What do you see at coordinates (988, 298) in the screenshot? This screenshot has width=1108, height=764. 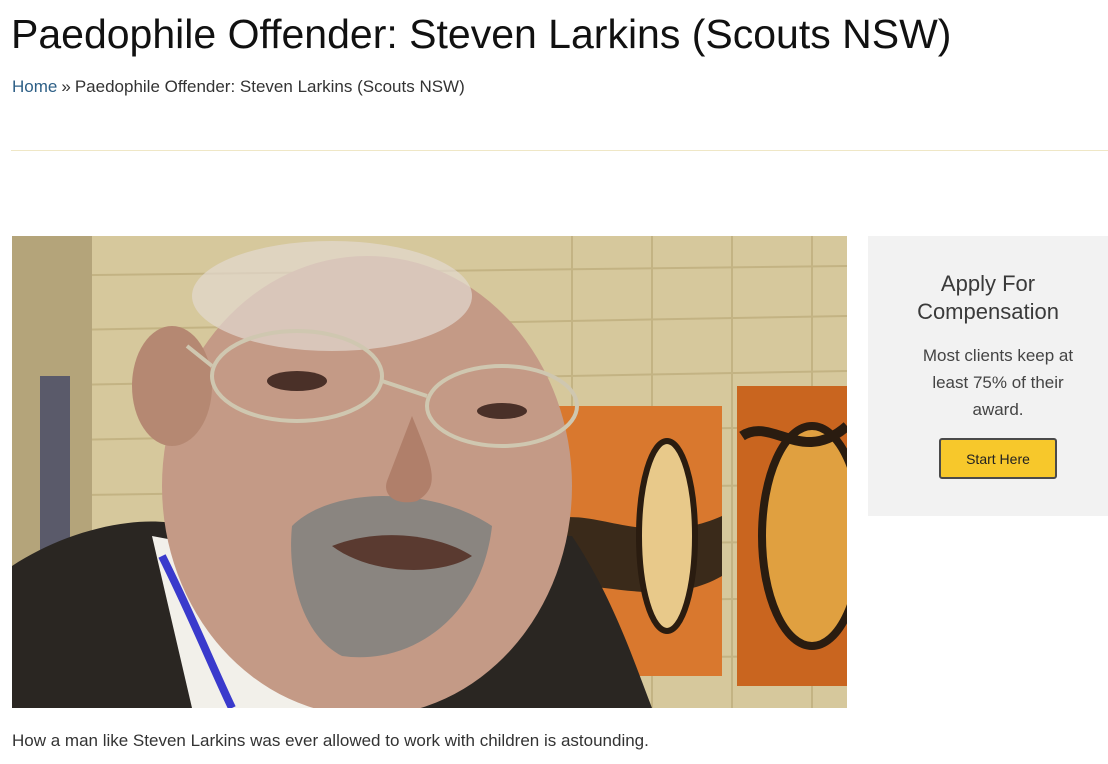 I see `widget-title: Apply For Compensation` at bounding box center [988, 298].